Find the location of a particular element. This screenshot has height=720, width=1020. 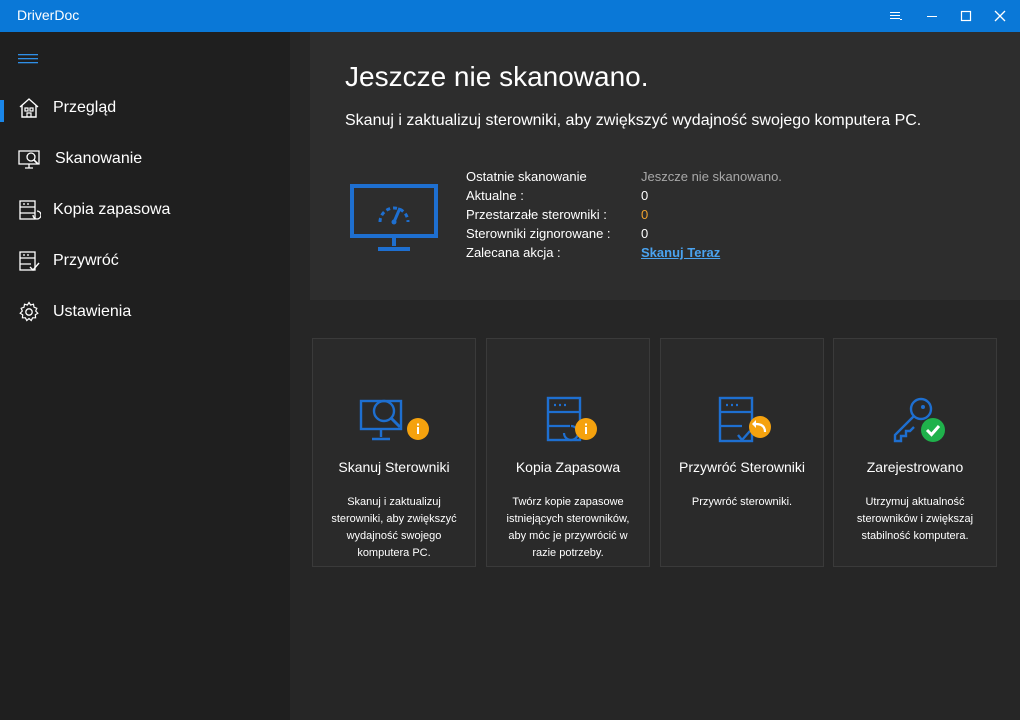

card-title: Kopia Zapasowa is located at coordinates (568, 467).